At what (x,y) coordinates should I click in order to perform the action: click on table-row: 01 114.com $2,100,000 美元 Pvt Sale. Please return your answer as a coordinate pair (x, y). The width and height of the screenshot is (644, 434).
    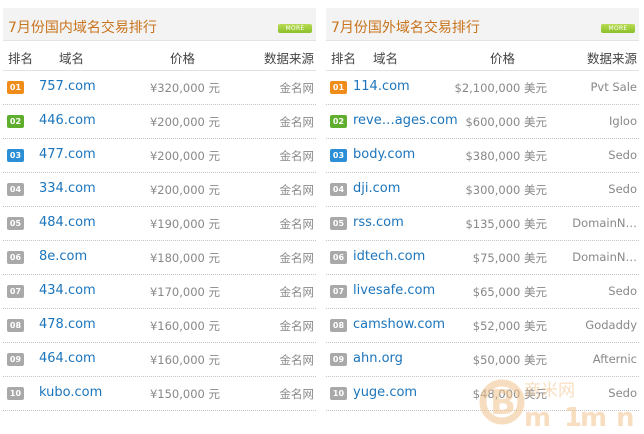
    Looking at the image, I should click on (482, 88).